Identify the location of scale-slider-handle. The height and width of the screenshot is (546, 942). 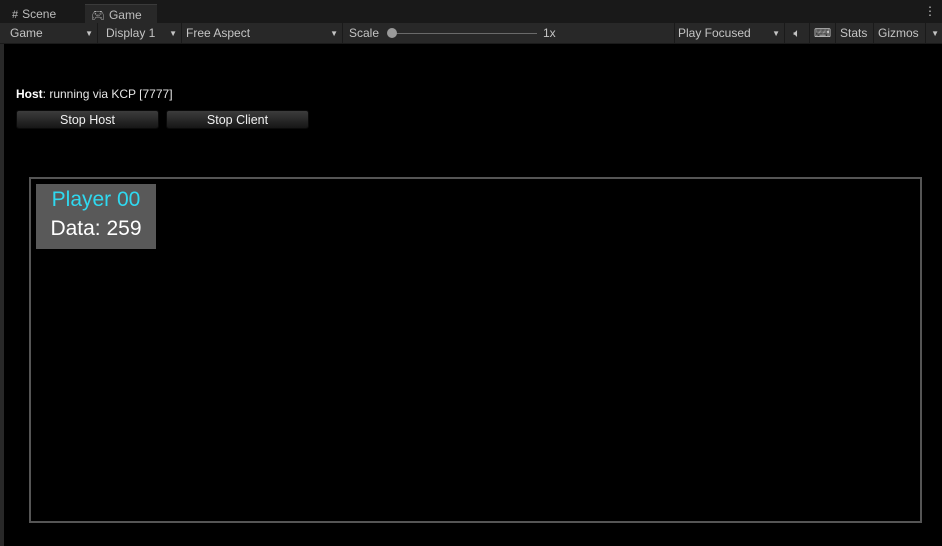
(392, 33).